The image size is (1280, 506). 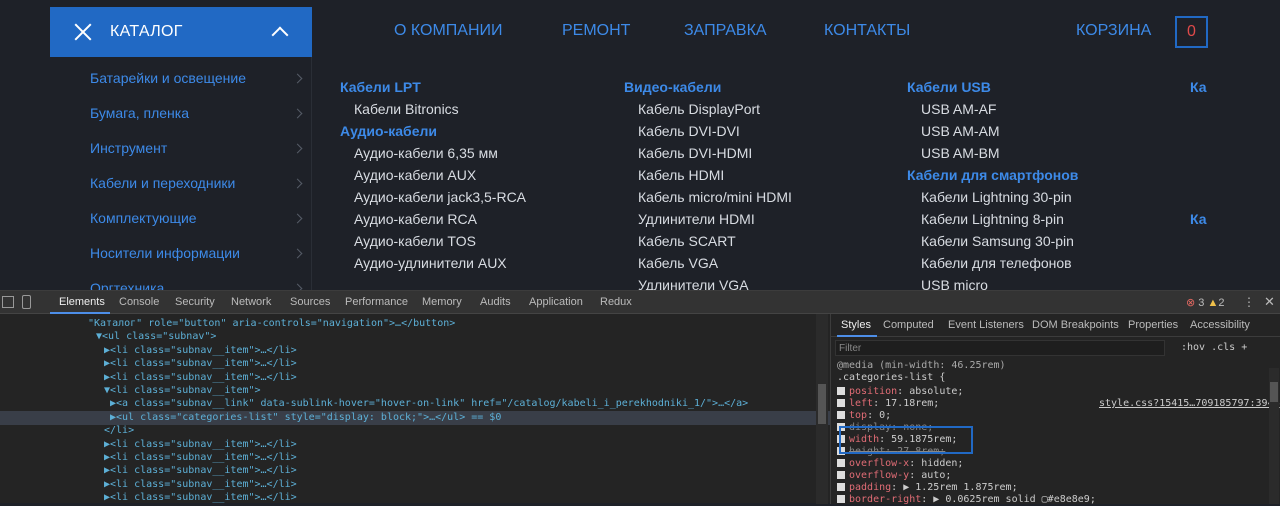 What do you see at coordinates (181, 251) in the screenshot?
I see `subnav-item: Носители информации` at bounding box center [181, 251].